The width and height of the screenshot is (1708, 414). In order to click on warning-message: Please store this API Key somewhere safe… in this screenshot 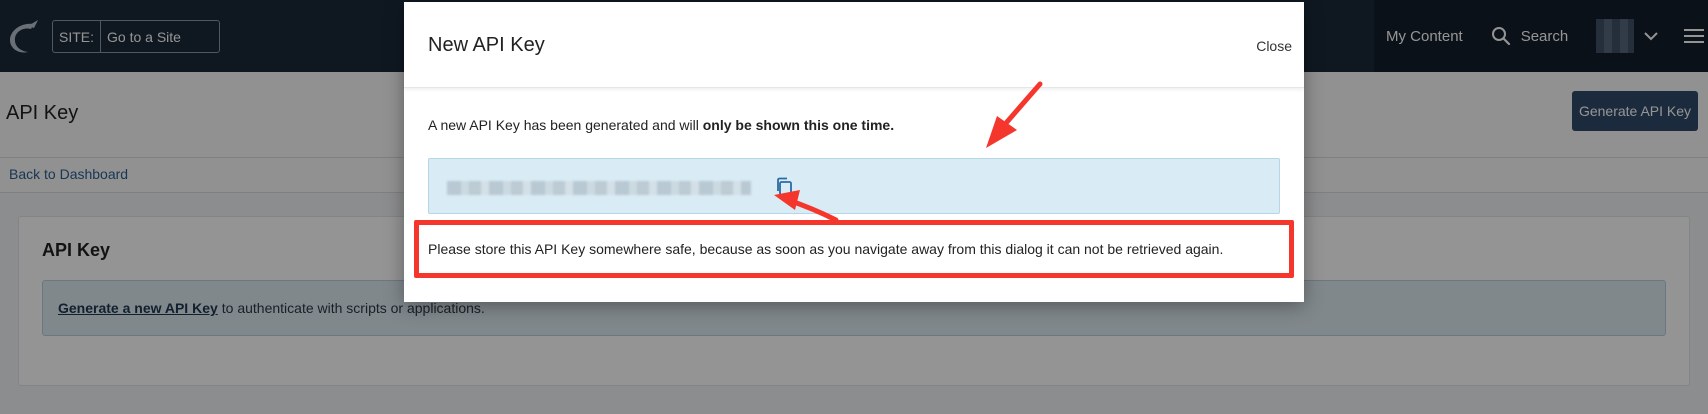, I will do `click(854, 249)`.